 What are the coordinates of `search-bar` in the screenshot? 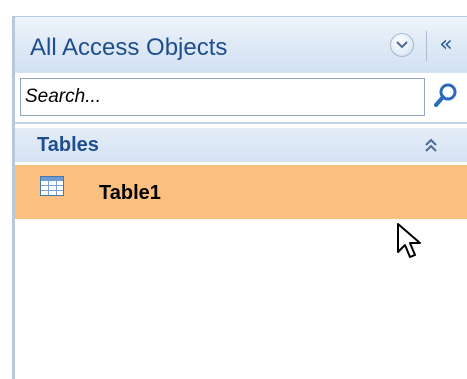 It's located at (241, 96).